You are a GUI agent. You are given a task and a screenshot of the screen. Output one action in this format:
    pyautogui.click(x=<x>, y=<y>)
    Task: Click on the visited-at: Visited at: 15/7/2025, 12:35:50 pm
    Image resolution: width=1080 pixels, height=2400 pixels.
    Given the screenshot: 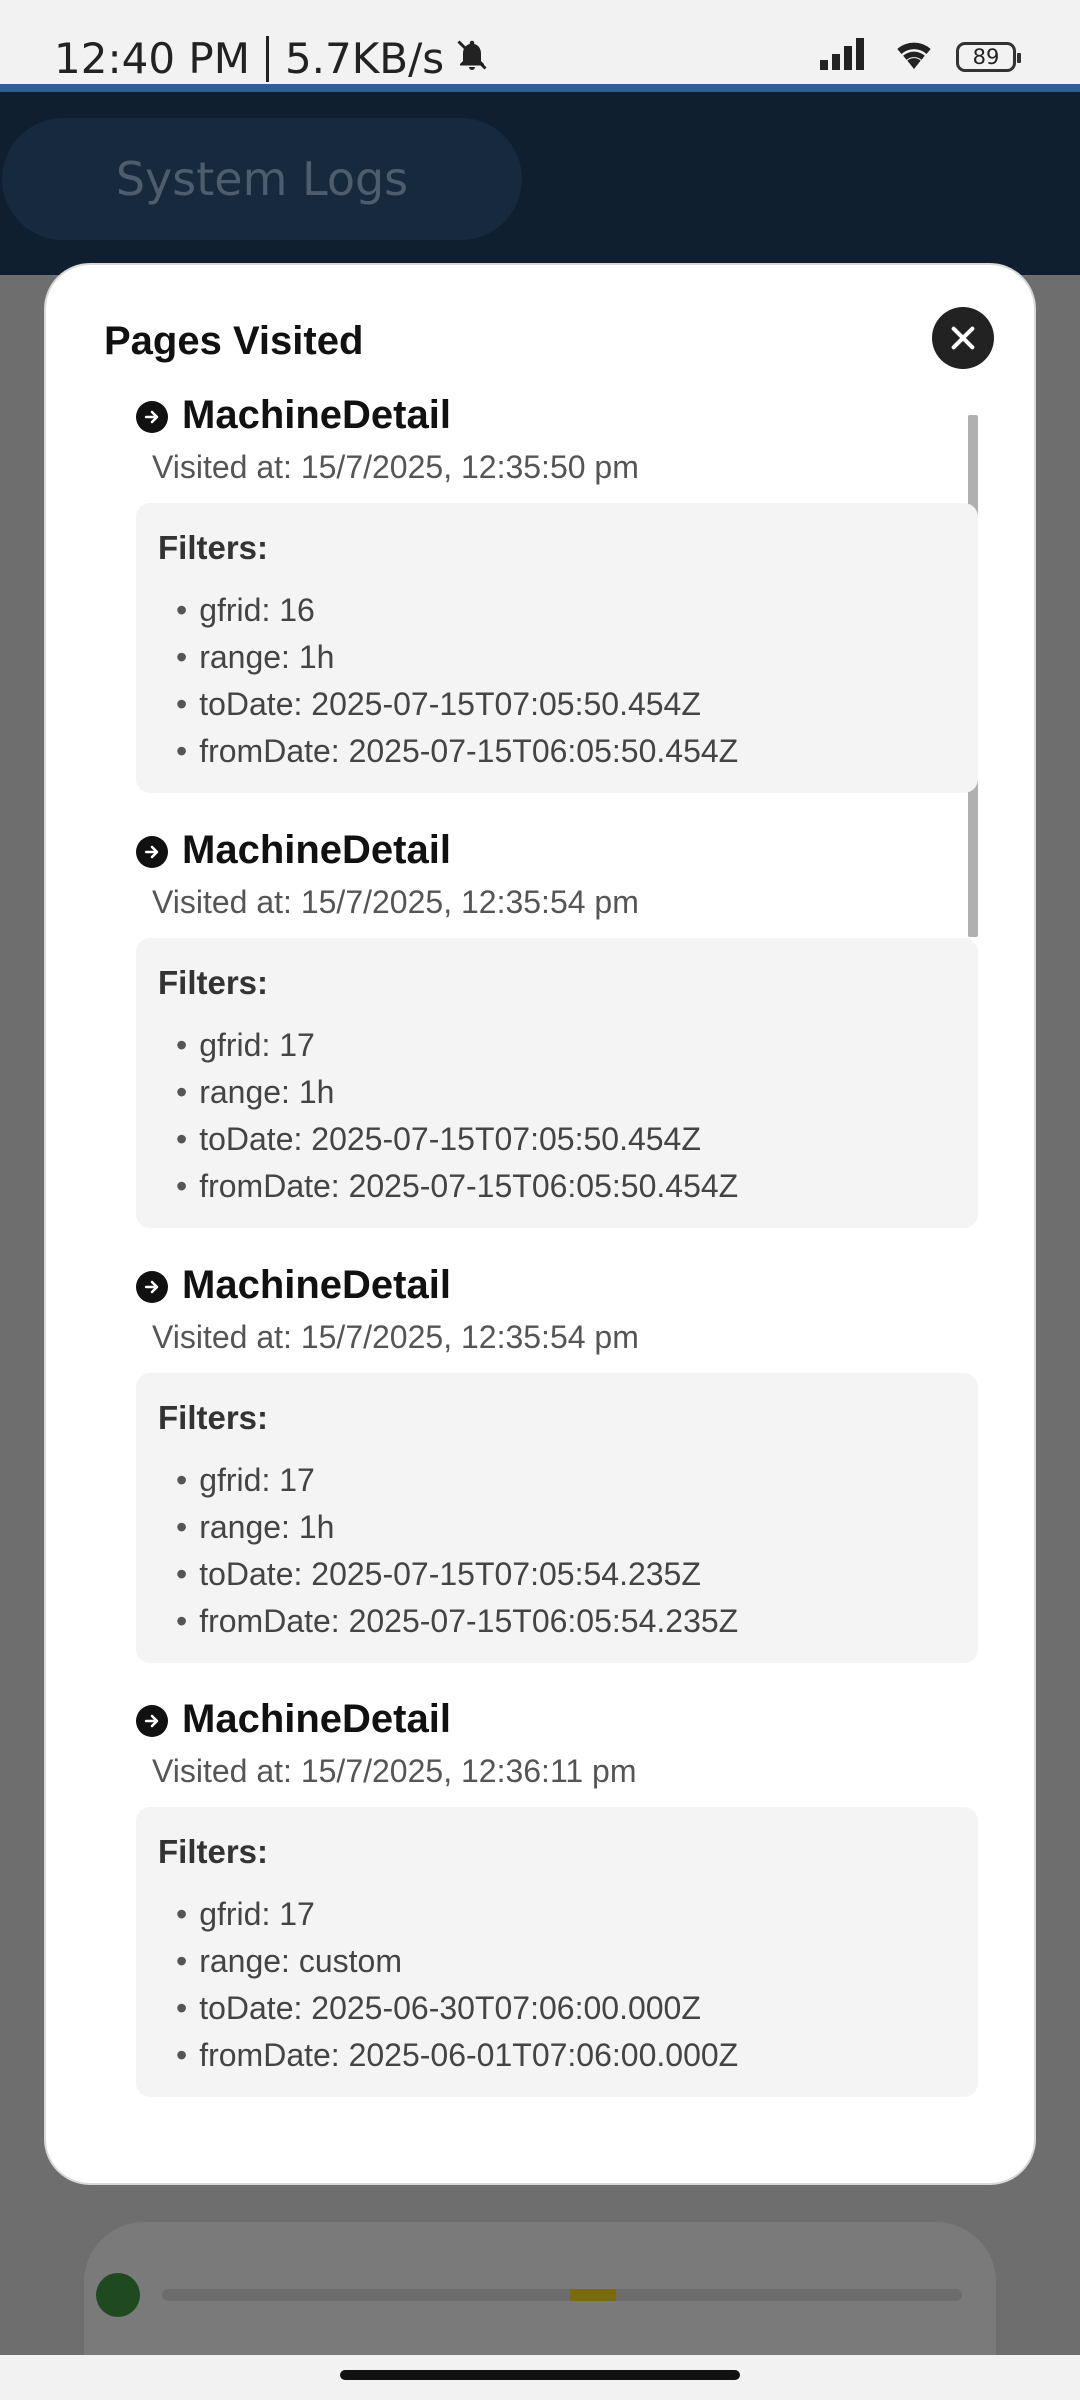 What is the action you would take?
    pyautogui.click(x=395, y=467)
    